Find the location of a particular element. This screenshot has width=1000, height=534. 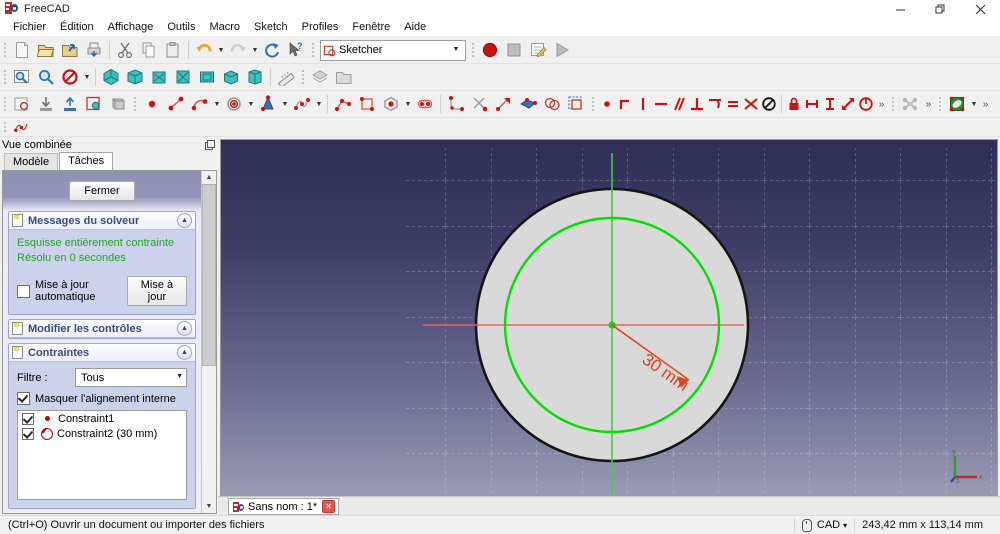

menu-aide: Aide is located at coordinates (415, 27).